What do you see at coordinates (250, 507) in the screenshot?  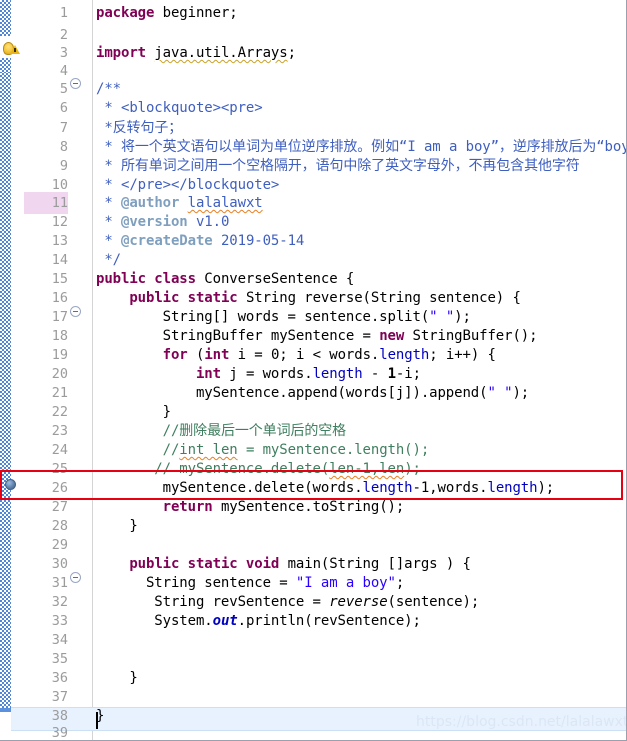 I see `code-line: return mySentence.toString();` at bounding box center [250, 507].